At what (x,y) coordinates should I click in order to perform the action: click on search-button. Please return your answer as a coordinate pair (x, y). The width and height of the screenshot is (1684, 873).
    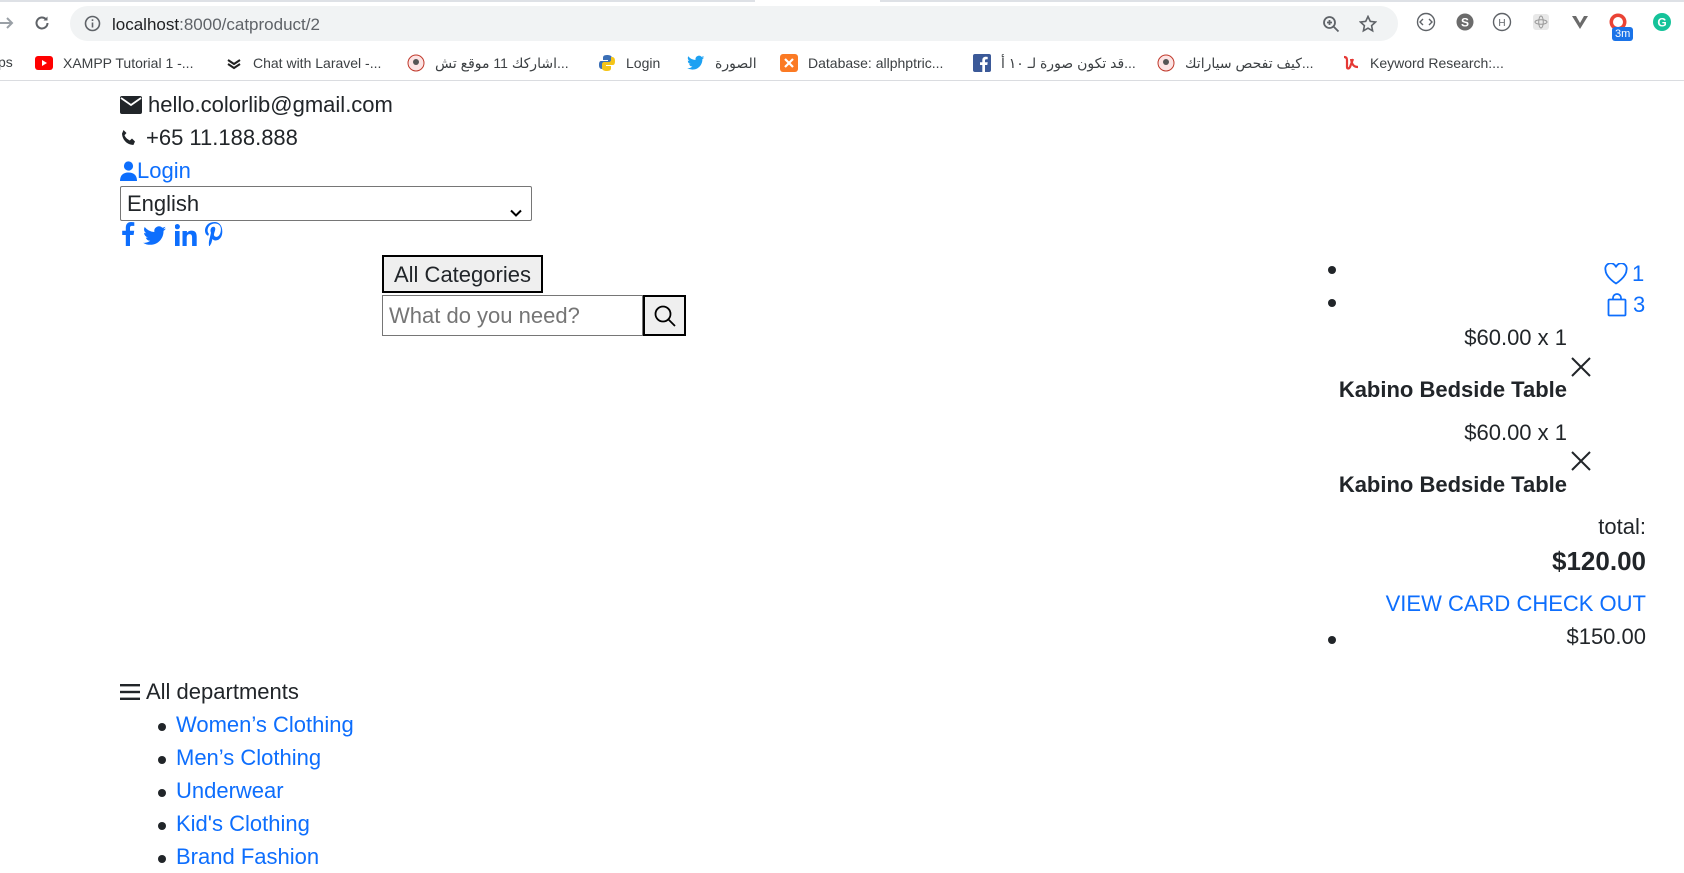
    Looking at the image, I should click on (664, 315).